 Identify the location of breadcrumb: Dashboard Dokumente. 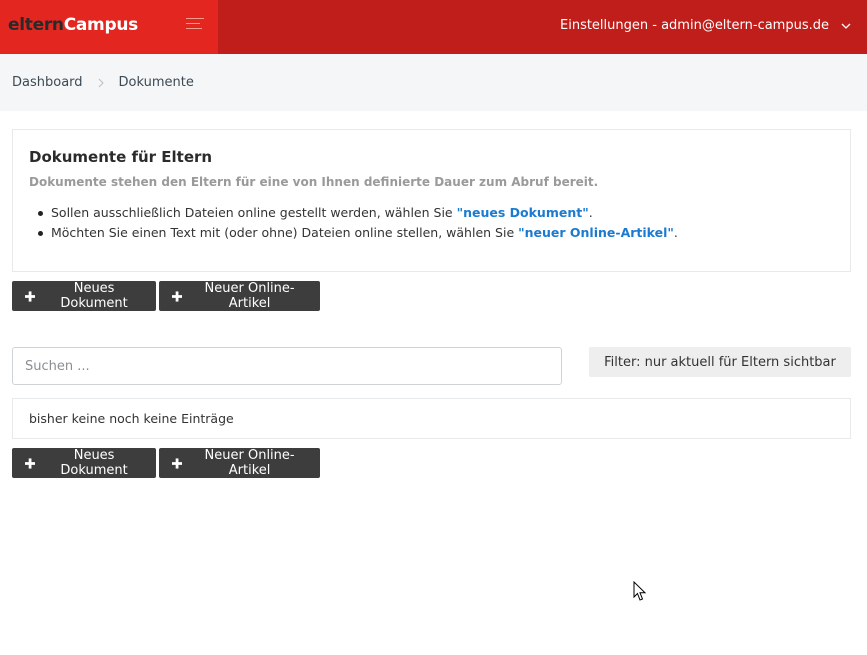
(103, 82).